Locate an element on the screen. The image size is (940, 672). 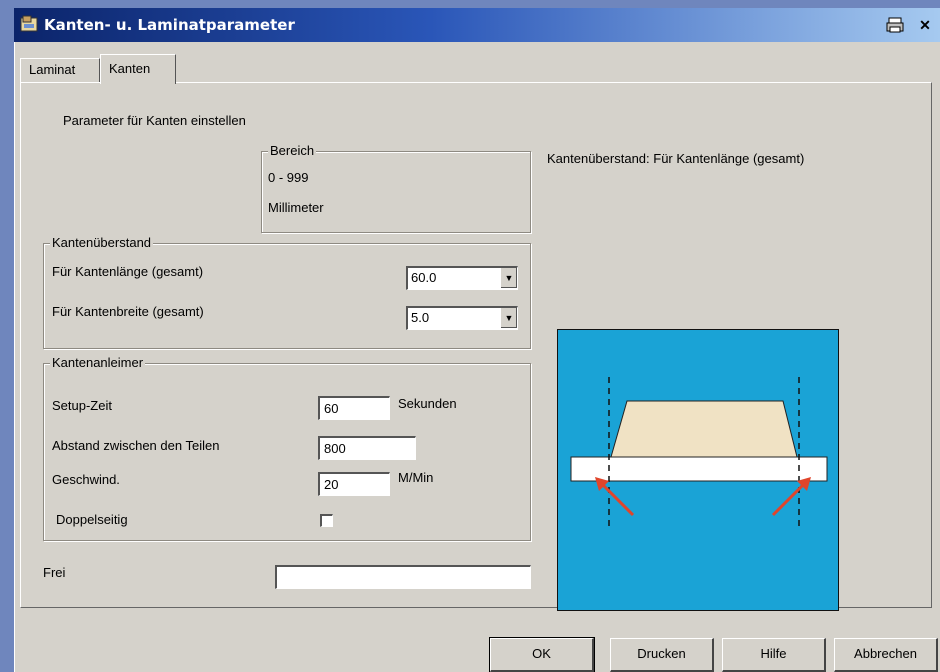
kantenbreite-value: 5.0 is located at coordinates (420, 317).